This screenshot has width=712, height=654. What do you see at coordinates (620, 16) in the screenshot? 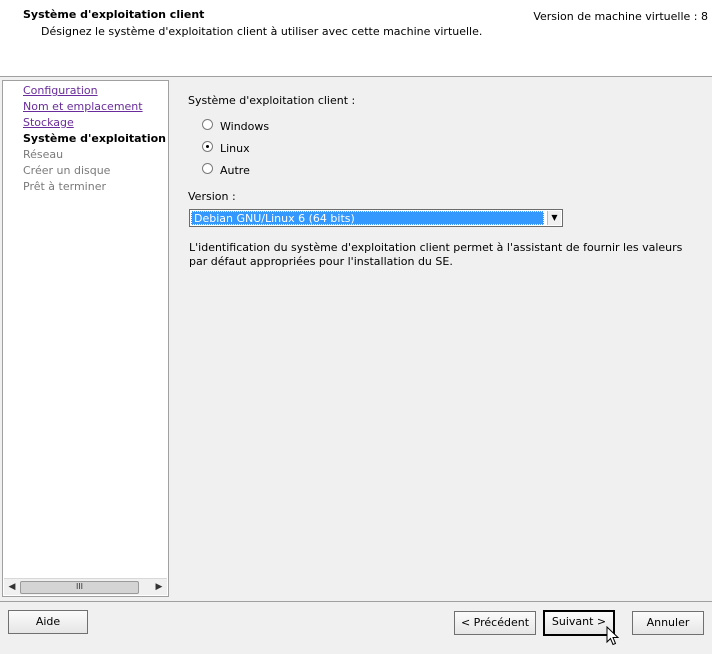
I see `vm-version-label: Version de machine virtuelle : 8` at bounding box center [620, 16].